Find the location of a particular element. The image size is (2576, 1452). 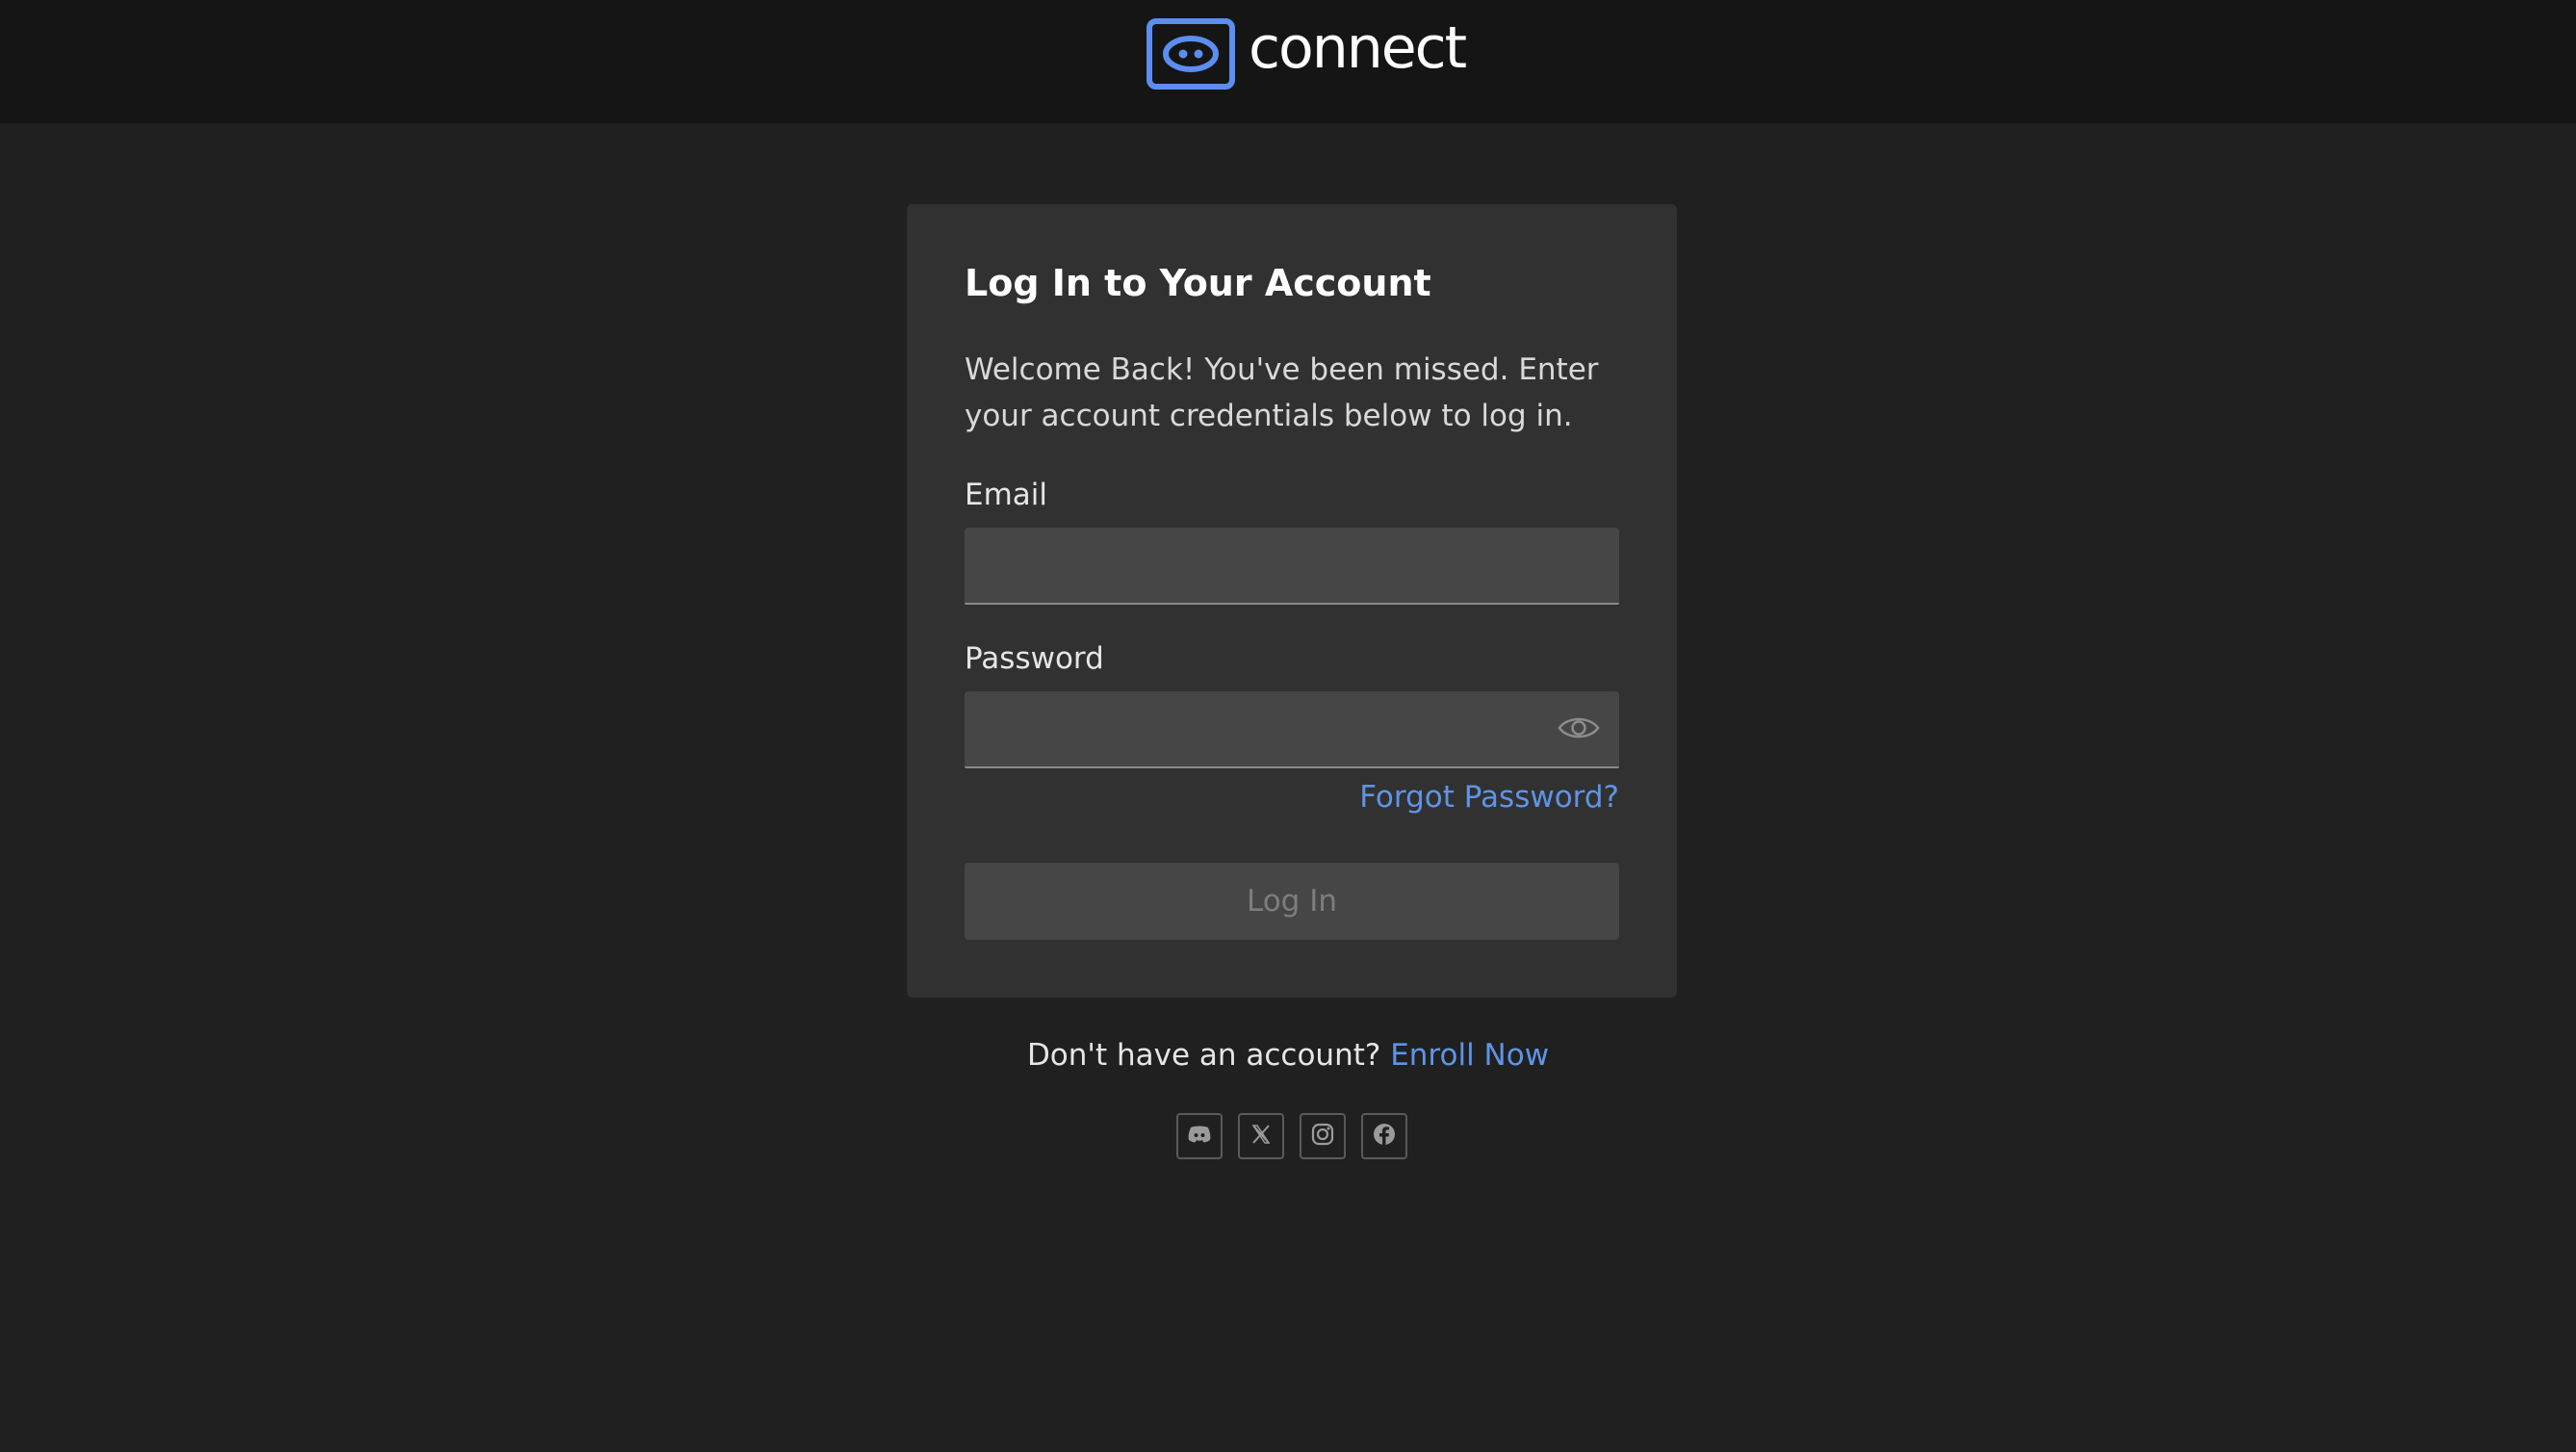

eye-icon is located at coordinates (1579, 729).